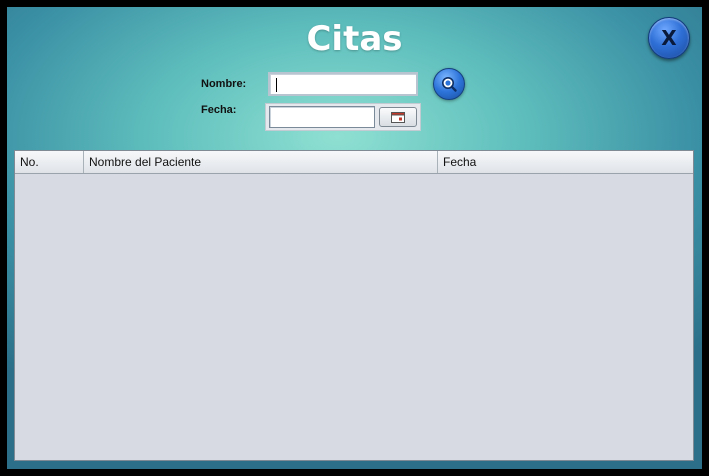 This screenshot has height=476, width=709. I want to click on search-button, so click(449, 84).